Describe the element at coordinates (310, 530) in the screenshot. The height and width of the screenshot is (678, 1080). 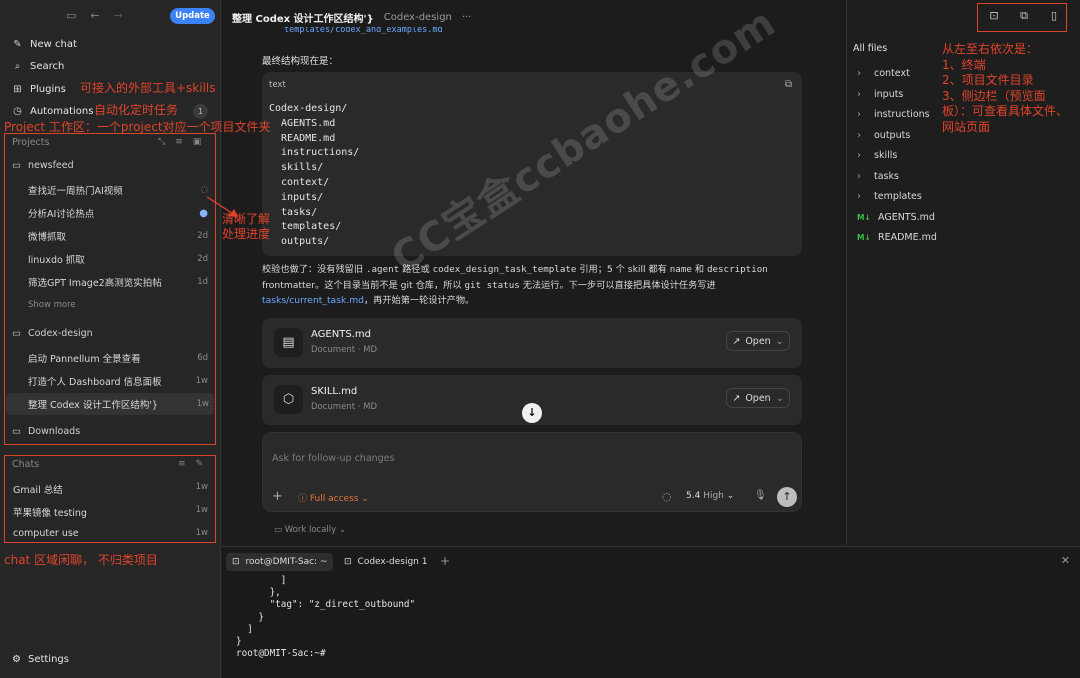
I see `work-locally-selector: ▭ Work locally ⌄` at that location.